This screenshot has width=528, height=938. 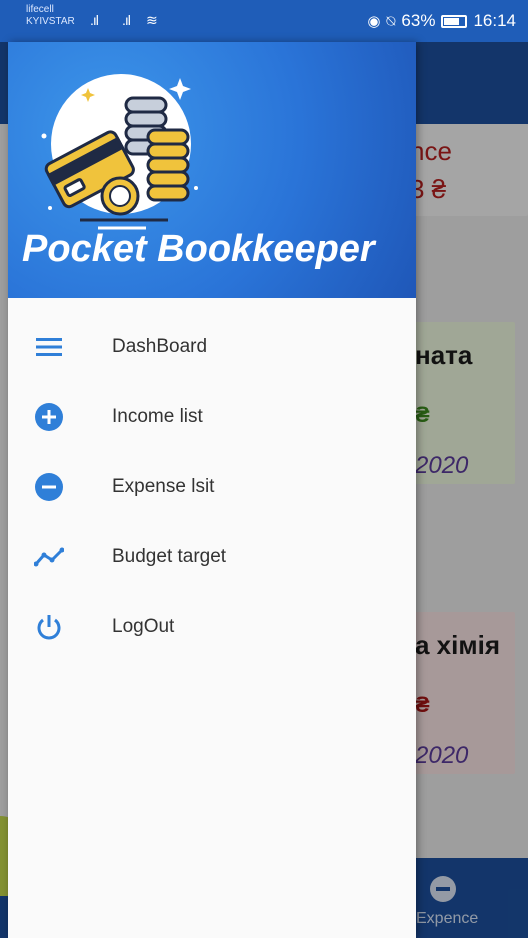 I want to click on carrier-name-1: lifecell, so click(x=40, y=9).